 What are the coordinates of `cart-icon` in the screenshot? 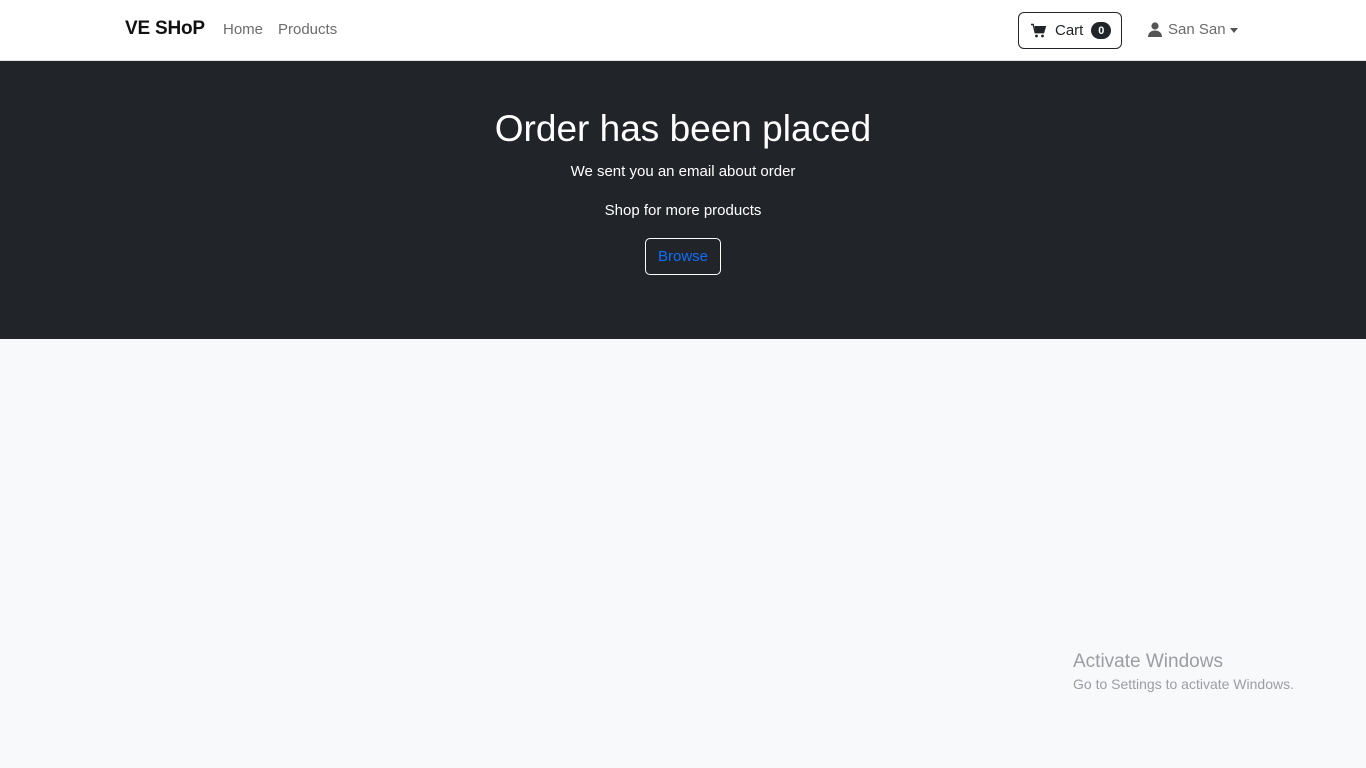 It's located at (1039, 31).